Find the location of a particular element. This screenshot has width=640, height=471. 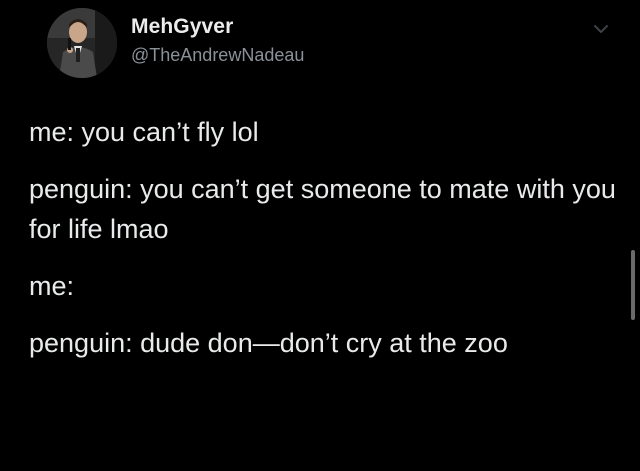

tweet-line: me: is located at coordinates (52, 286).